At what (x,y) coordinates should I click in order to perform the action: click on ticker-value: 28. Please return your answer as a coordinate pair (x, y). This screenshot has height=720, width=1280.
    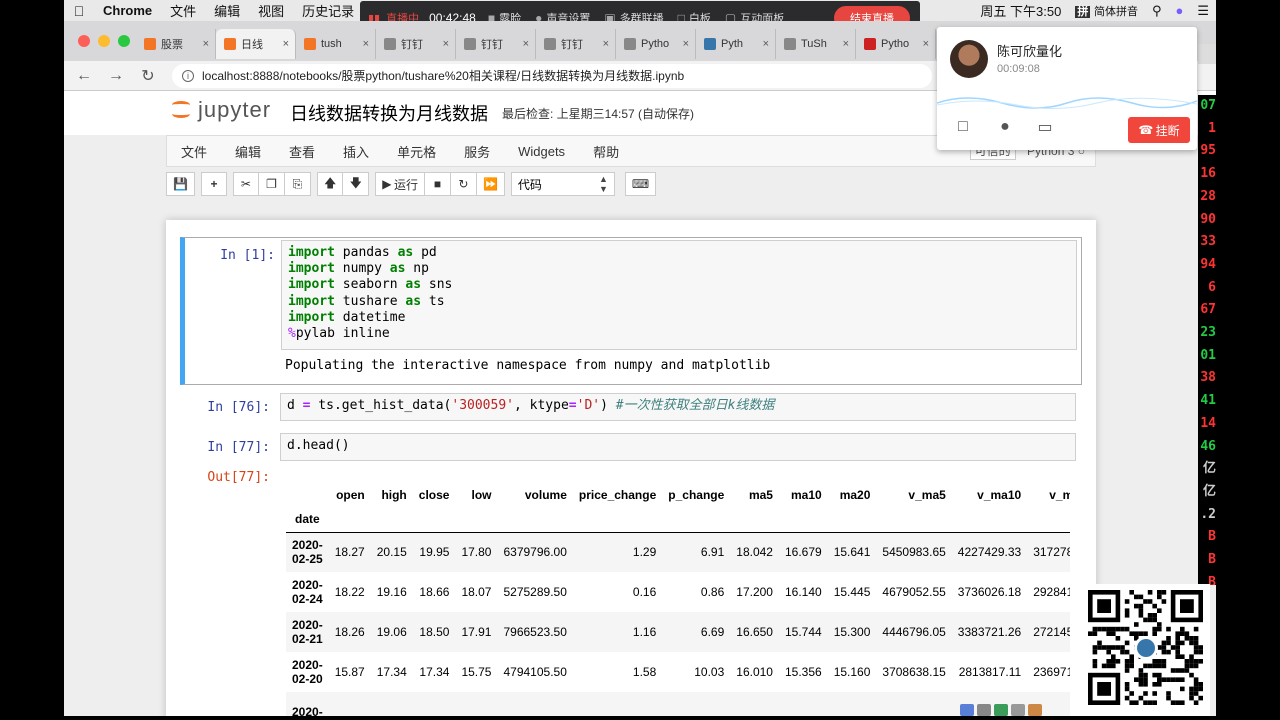
    Looking at the image, I should click on (1208, 196).